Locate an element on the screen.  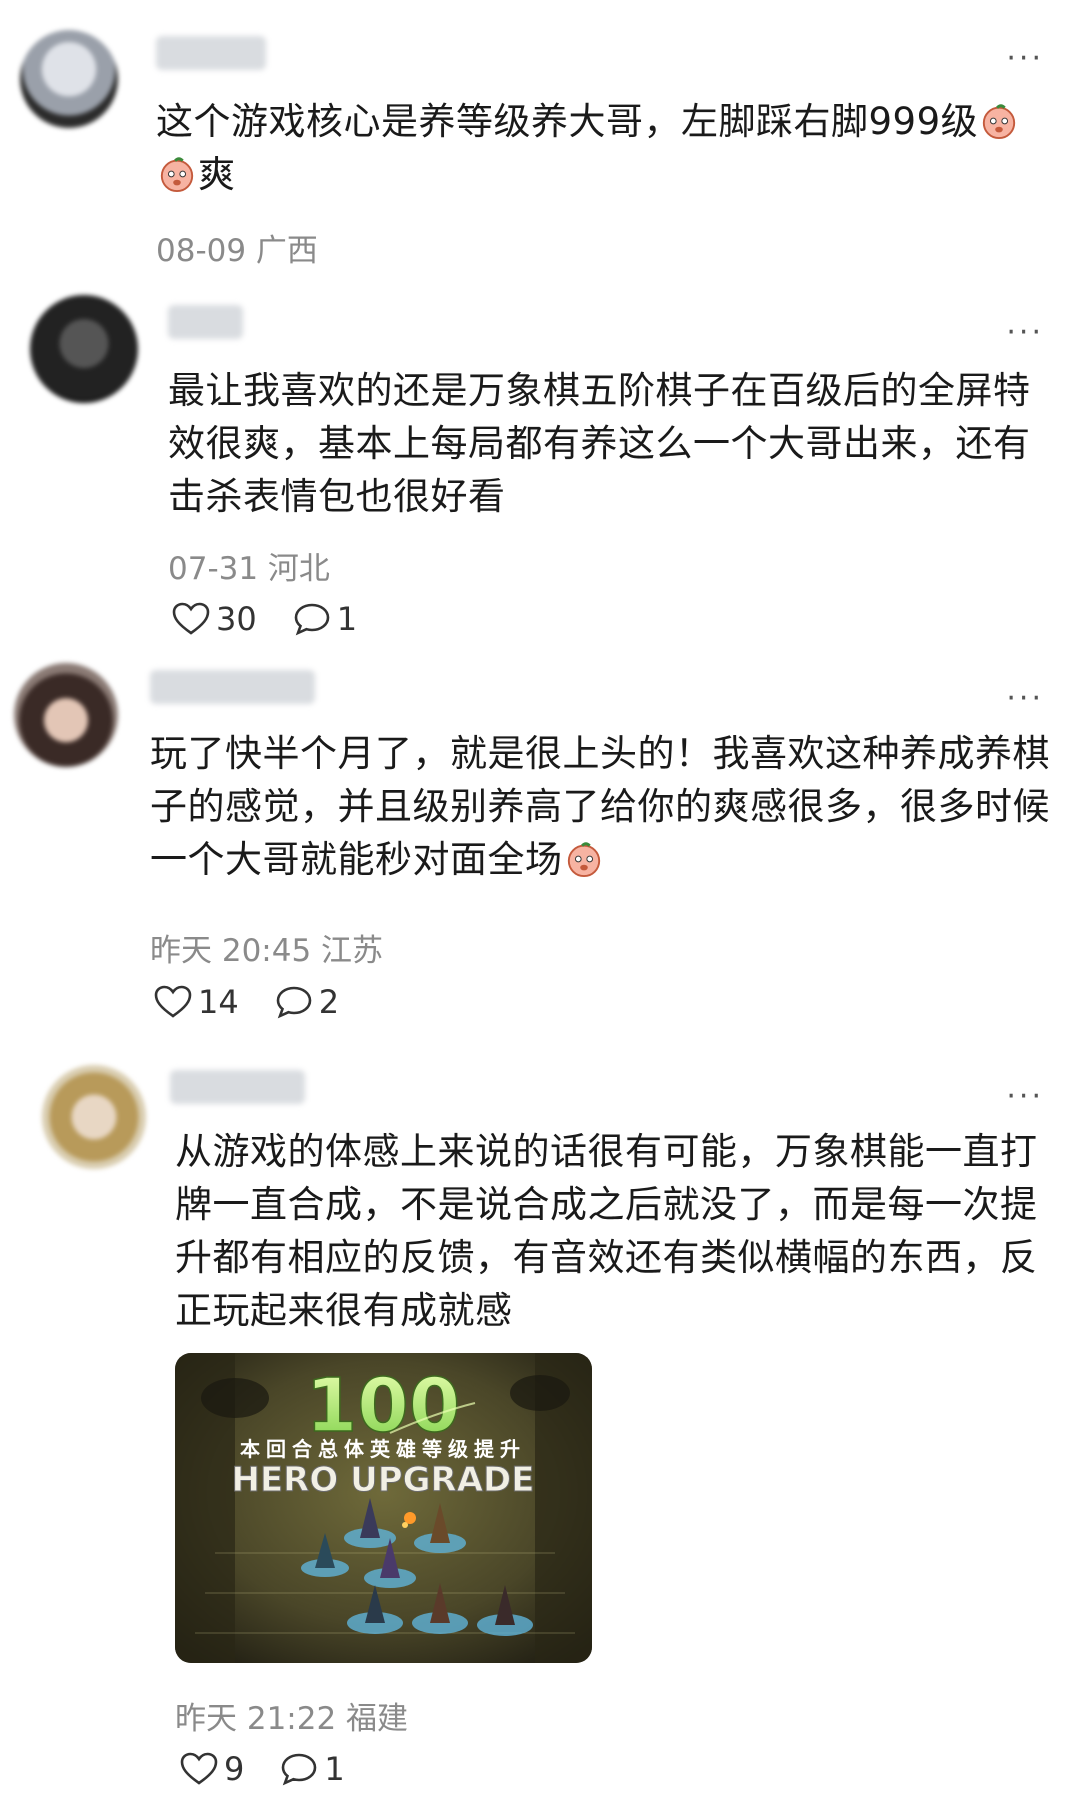
game-scene: 100 本回合总体英雄等级提升 HERO UPGRADE is located at coordinates (383, 1508).